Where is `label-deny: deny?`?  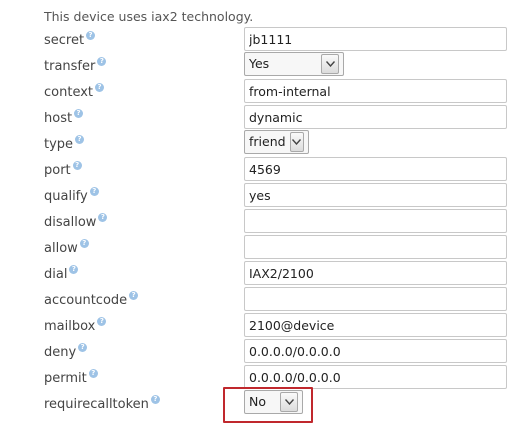 label-deny: deny? is located at coordinates (66, 351).